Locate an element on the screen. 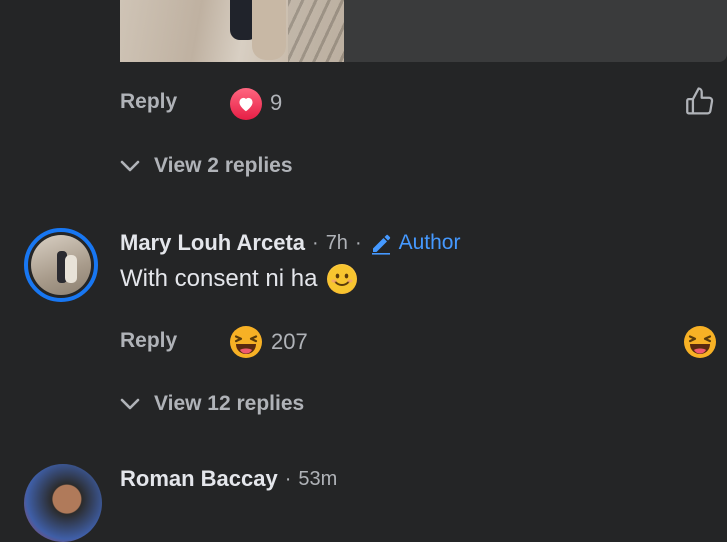 The height and width of the screenshot is (542, 727). view-replies-label: View 2 replies is located at coordinates (223, 165).